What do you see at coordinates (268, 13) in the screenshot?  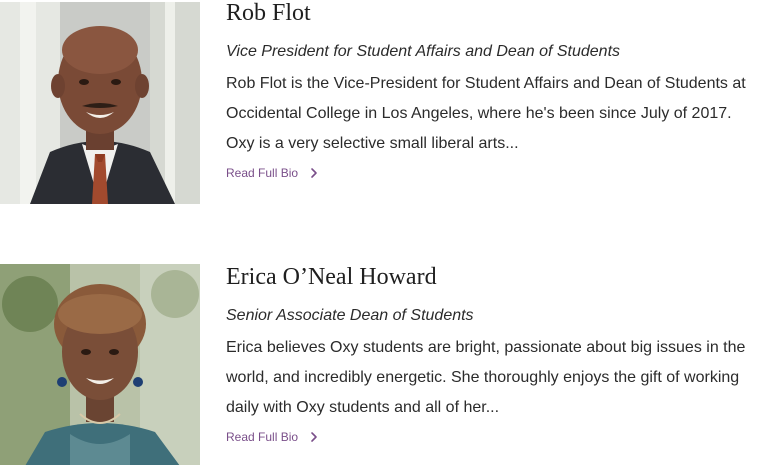 I see `profile-name: Rob Flot` at bounding box center [268, 13].